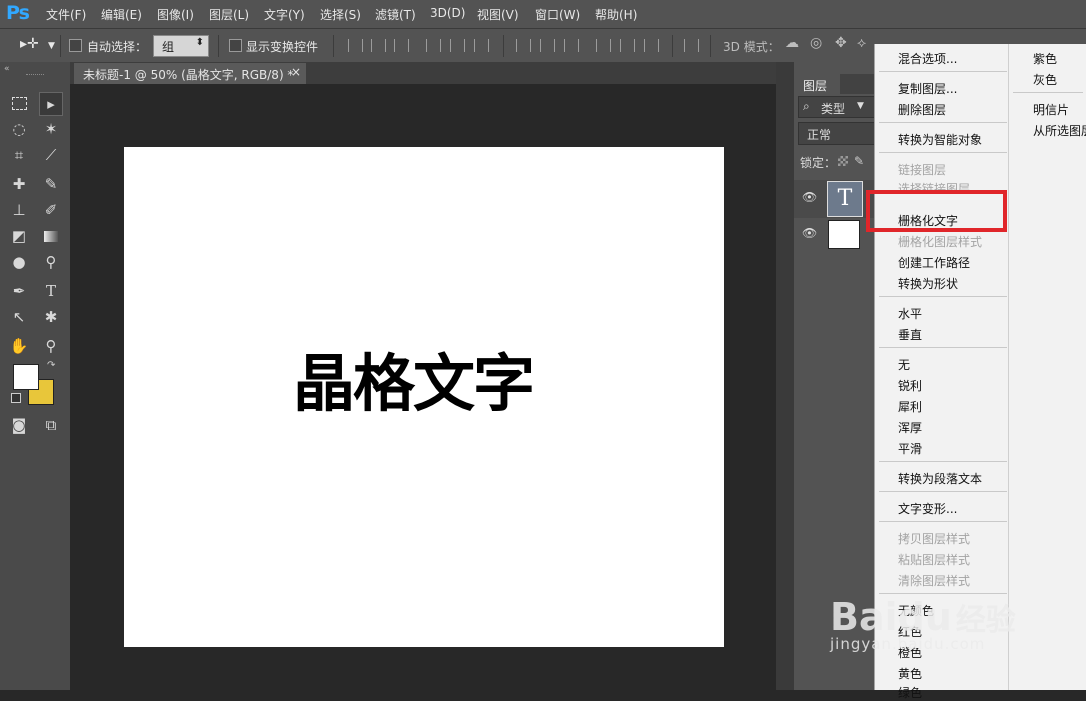  What do you see at coordinates (51, 236) in the screenshot?
I see `gradient-tool-icon` at bounding box center [51, 236].